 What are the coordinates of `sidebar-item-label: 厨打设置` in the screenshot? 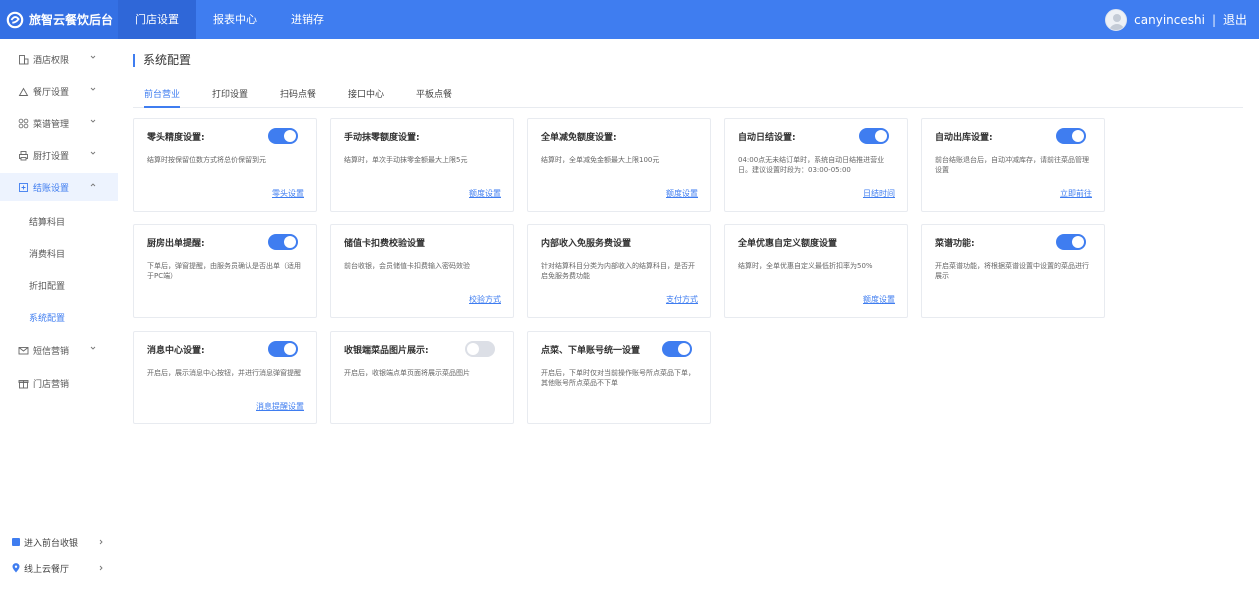 It's located at (51, 156).